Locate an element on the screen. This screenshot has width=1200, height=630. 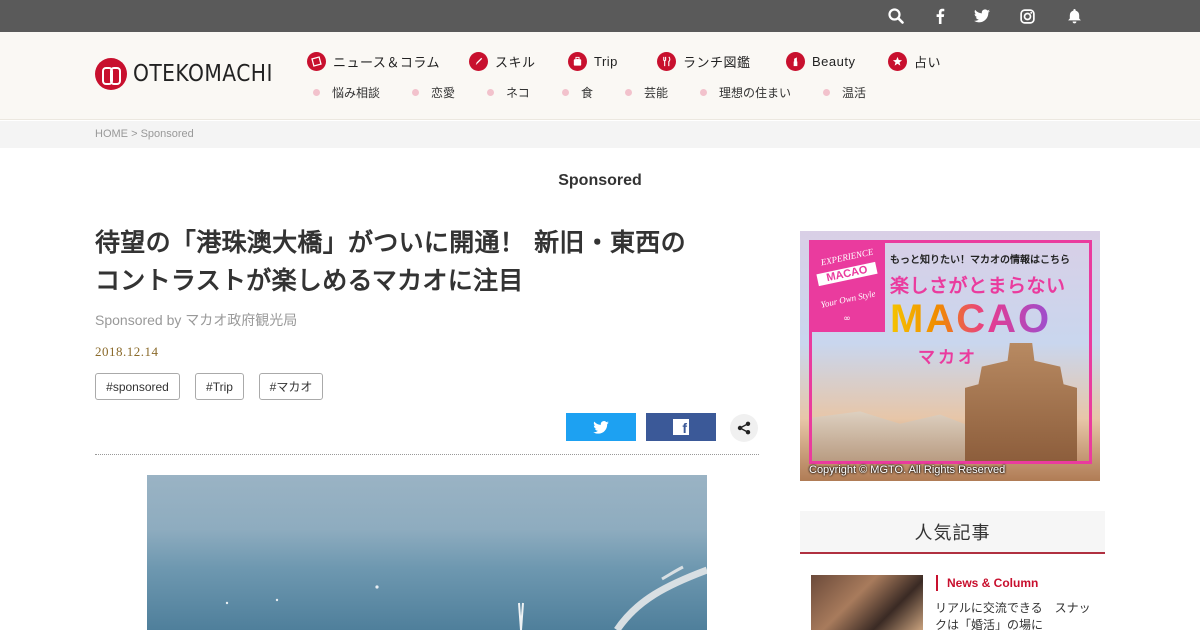
subnav-item: 芸能 is located at coordinates (646, 92).